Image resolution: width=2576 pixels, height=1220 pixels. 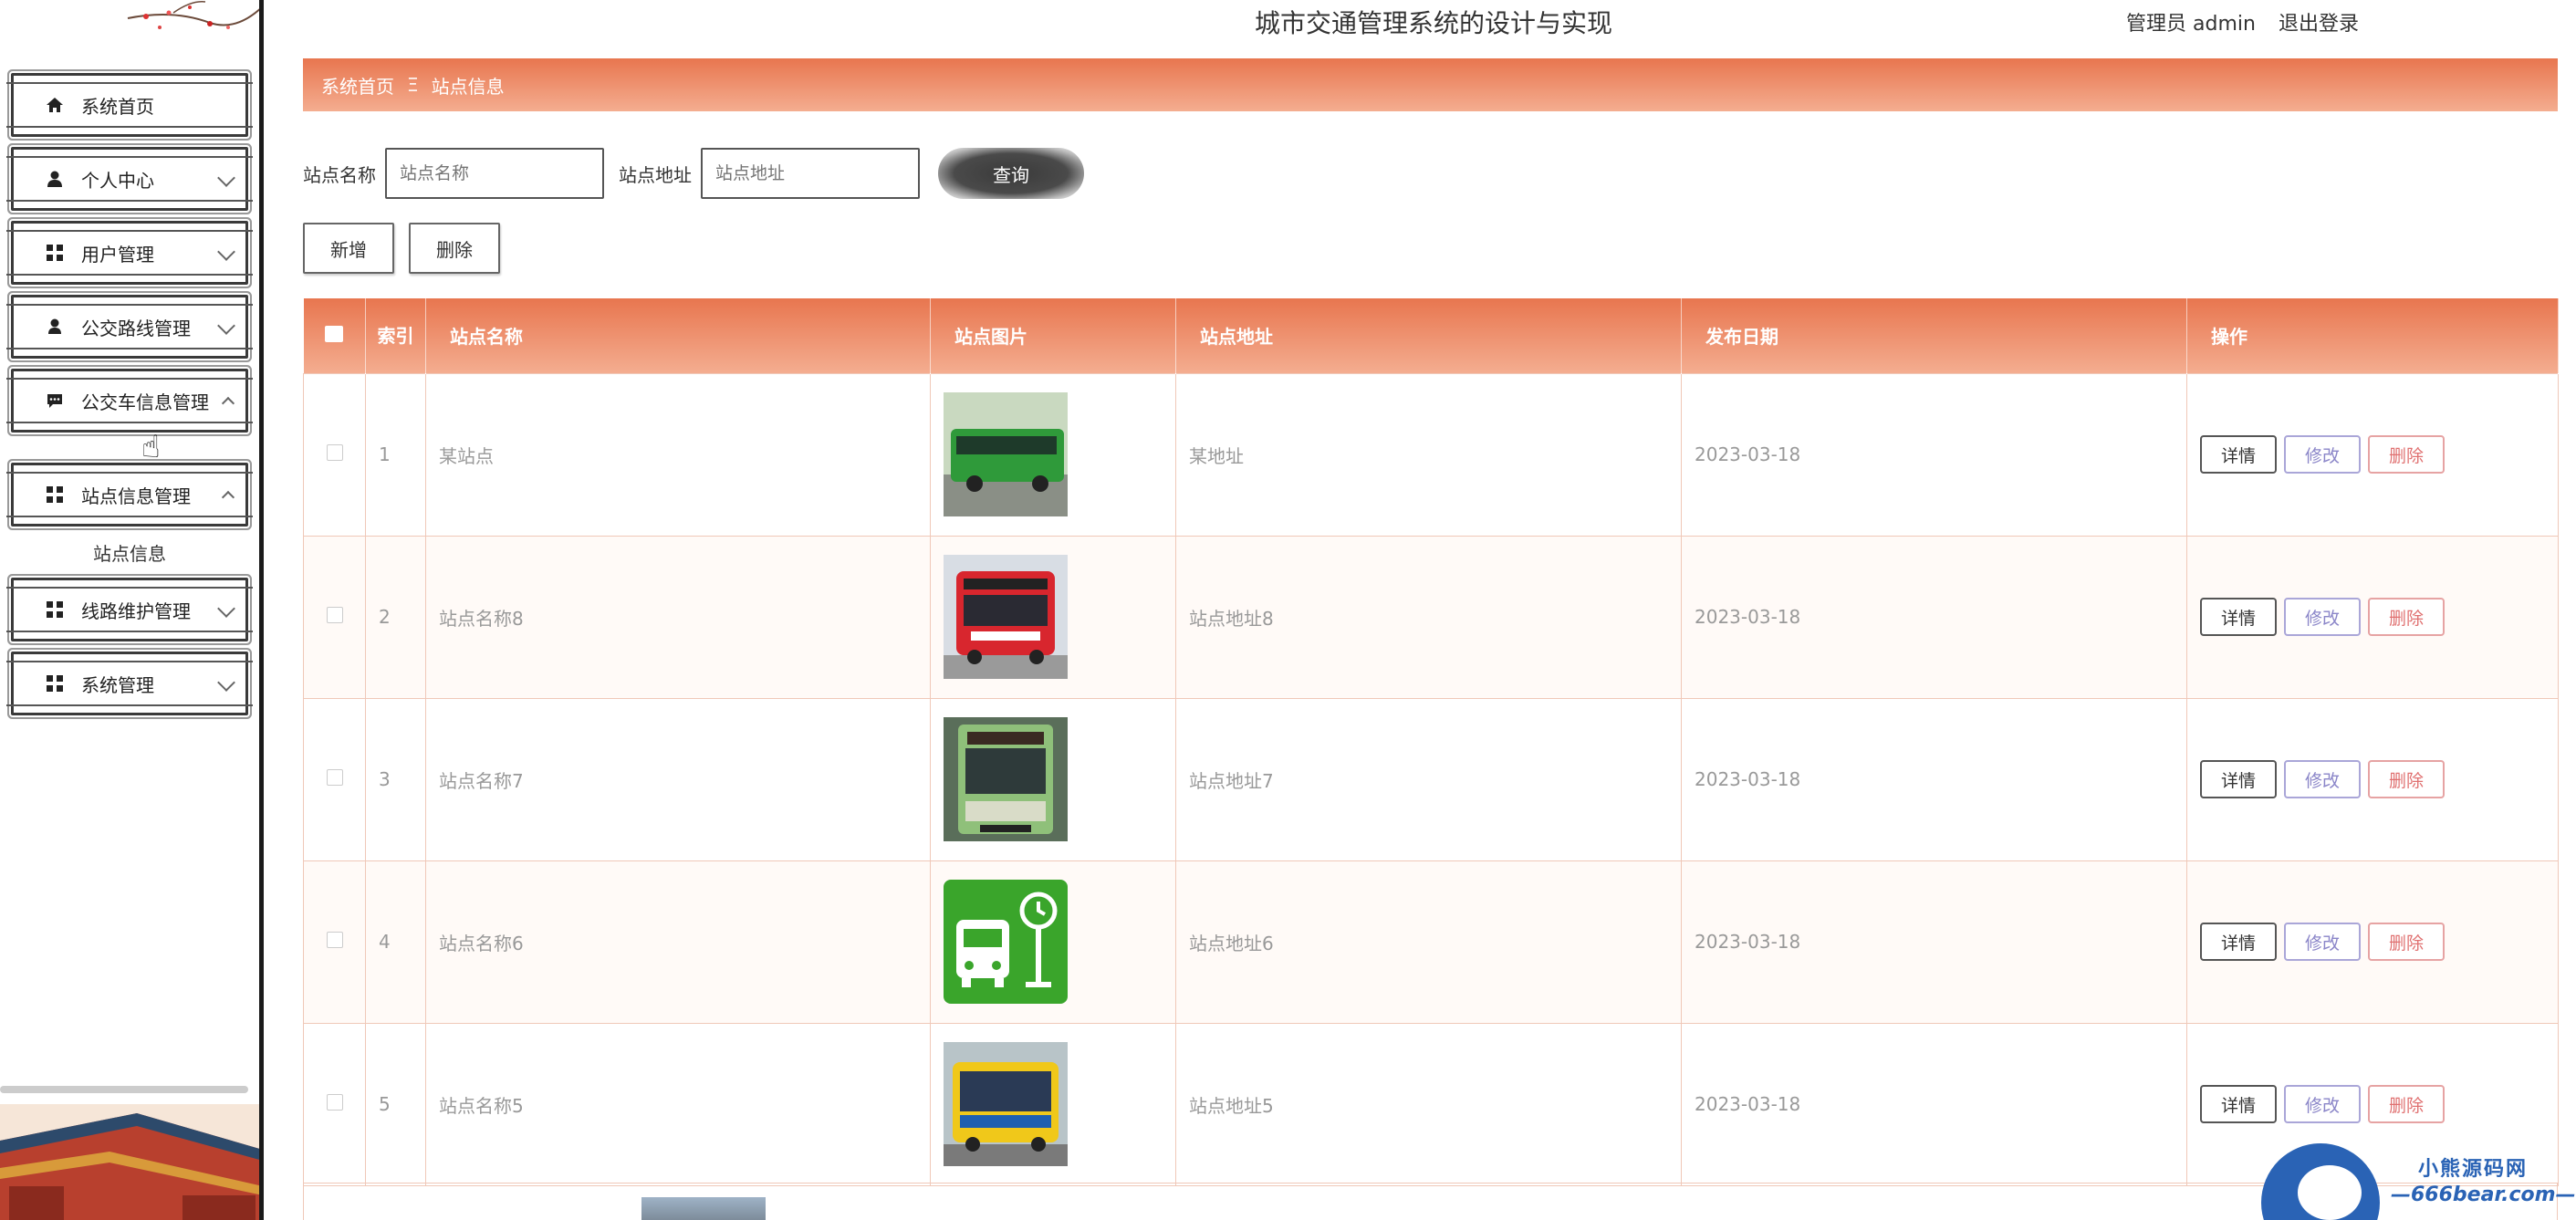 What do you see at coordinates (678, 1104) in the screenshot?
I see `name-cell: 站点名称5` at bounding box center [678, 1104].